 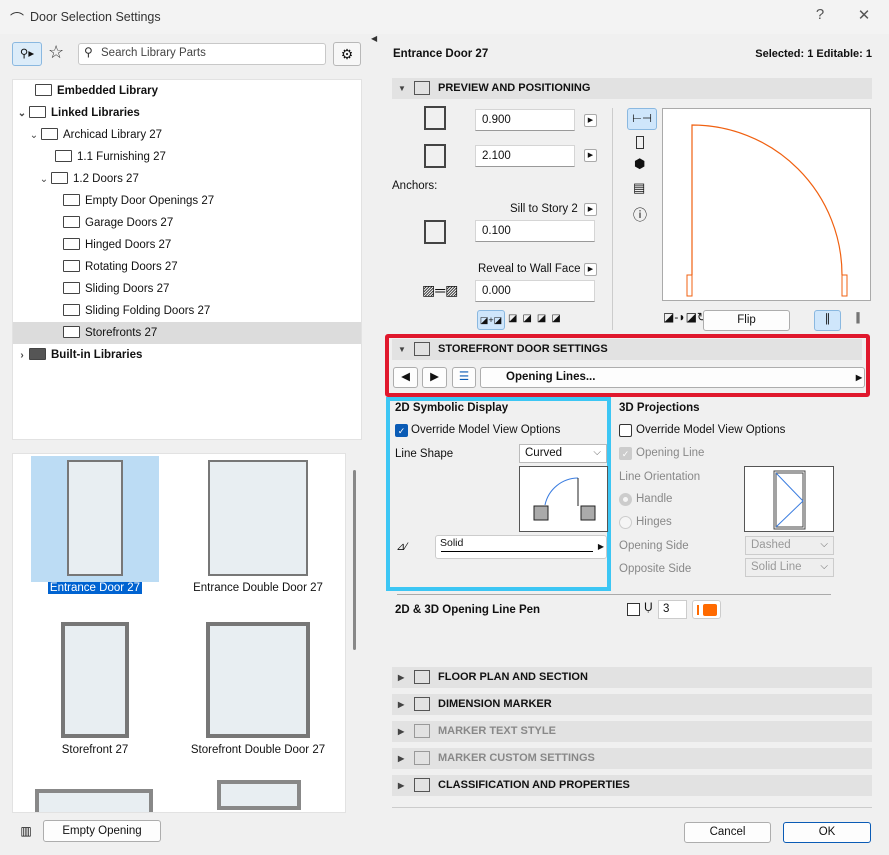 I want to click on pen-color-swatch, so click(x=706, y=609).